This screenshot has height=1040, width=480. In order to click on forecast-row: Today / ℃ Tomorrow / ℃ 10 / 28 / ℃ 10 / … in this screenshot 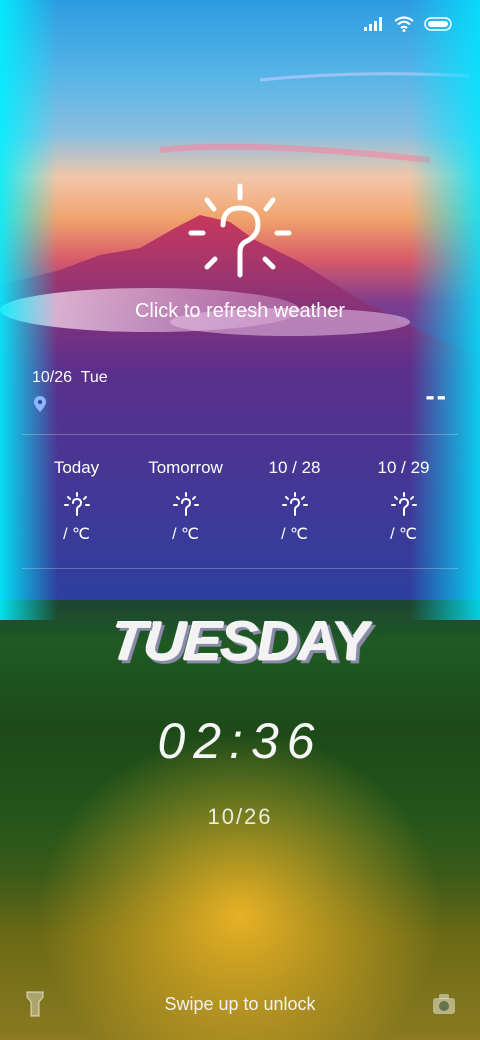, I will do `click(240, 501)`.